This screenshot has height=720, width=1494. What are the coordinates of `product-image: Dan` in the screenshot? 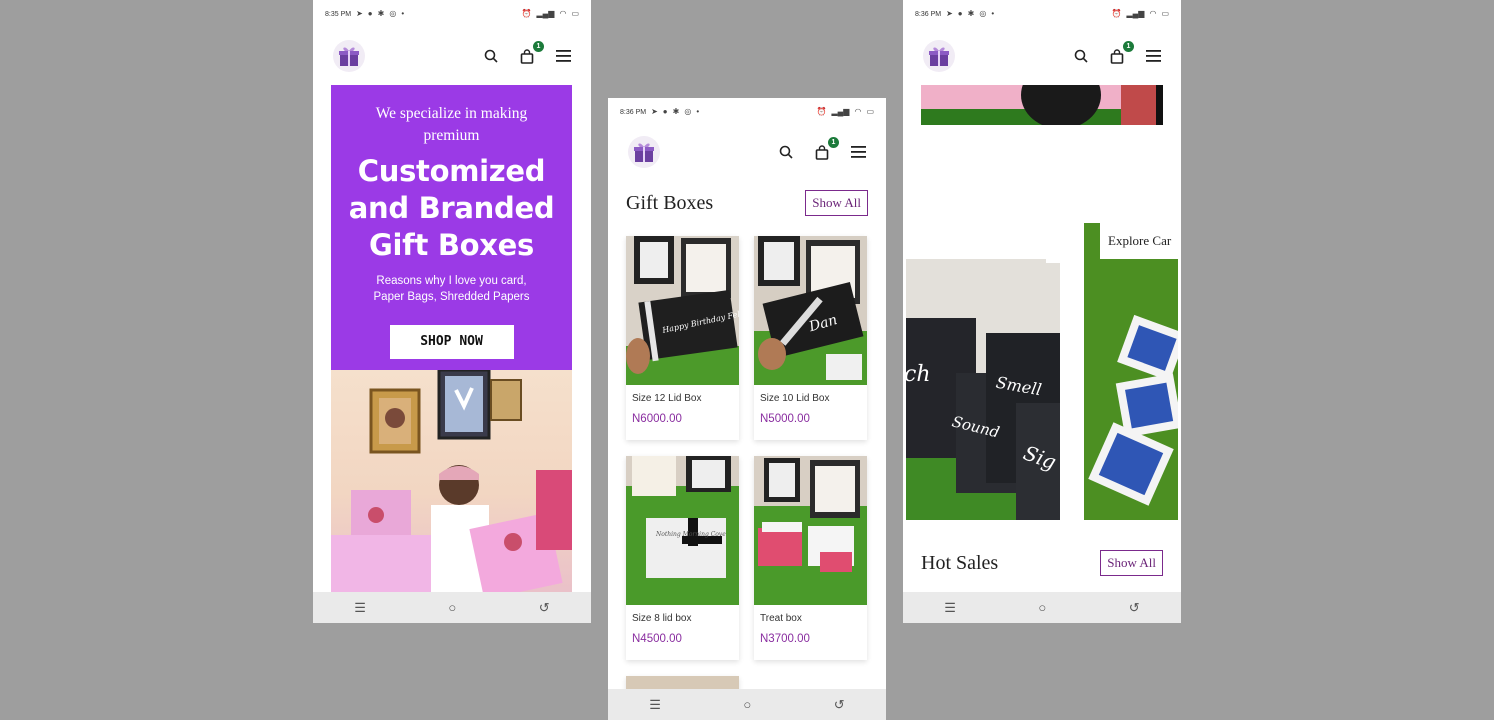 It's located at (810, 310).